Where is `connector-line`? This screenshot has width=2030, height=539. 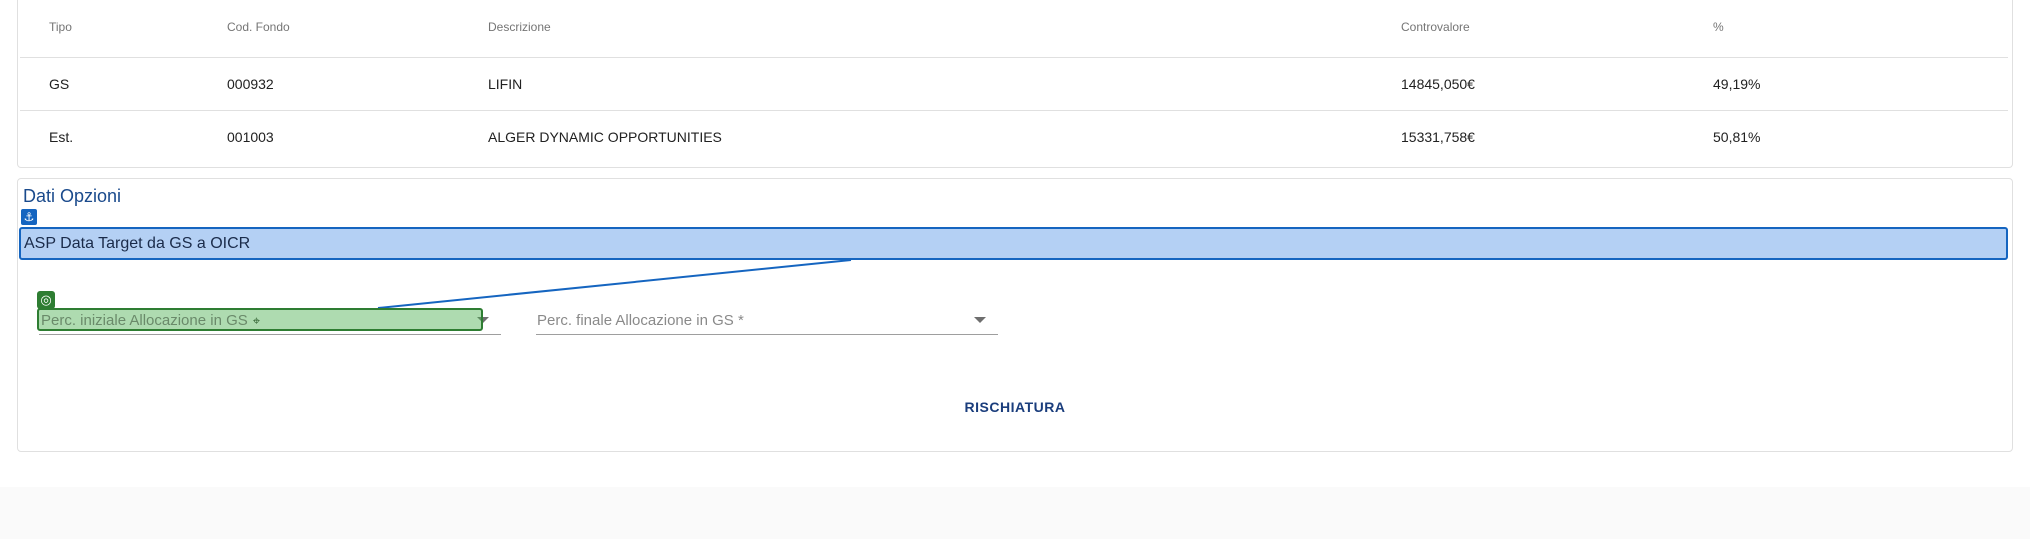 connector-line is located at coordinates (614, 284).